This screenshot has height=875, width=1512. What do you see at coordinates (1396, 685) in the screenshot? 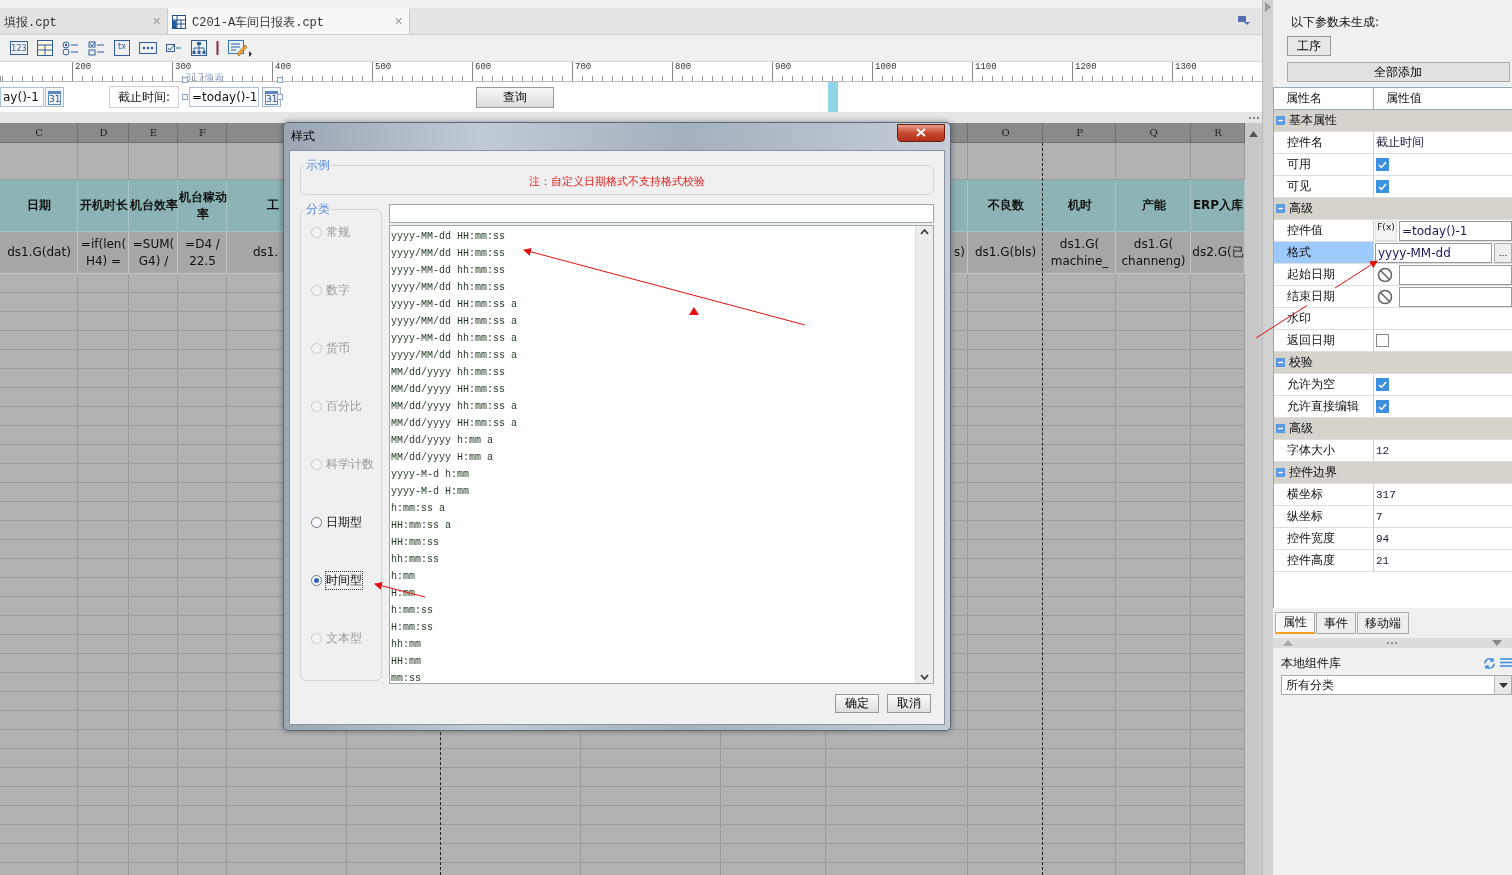
I see `category-select: 所有分类` at bounding box center [1396, 685].